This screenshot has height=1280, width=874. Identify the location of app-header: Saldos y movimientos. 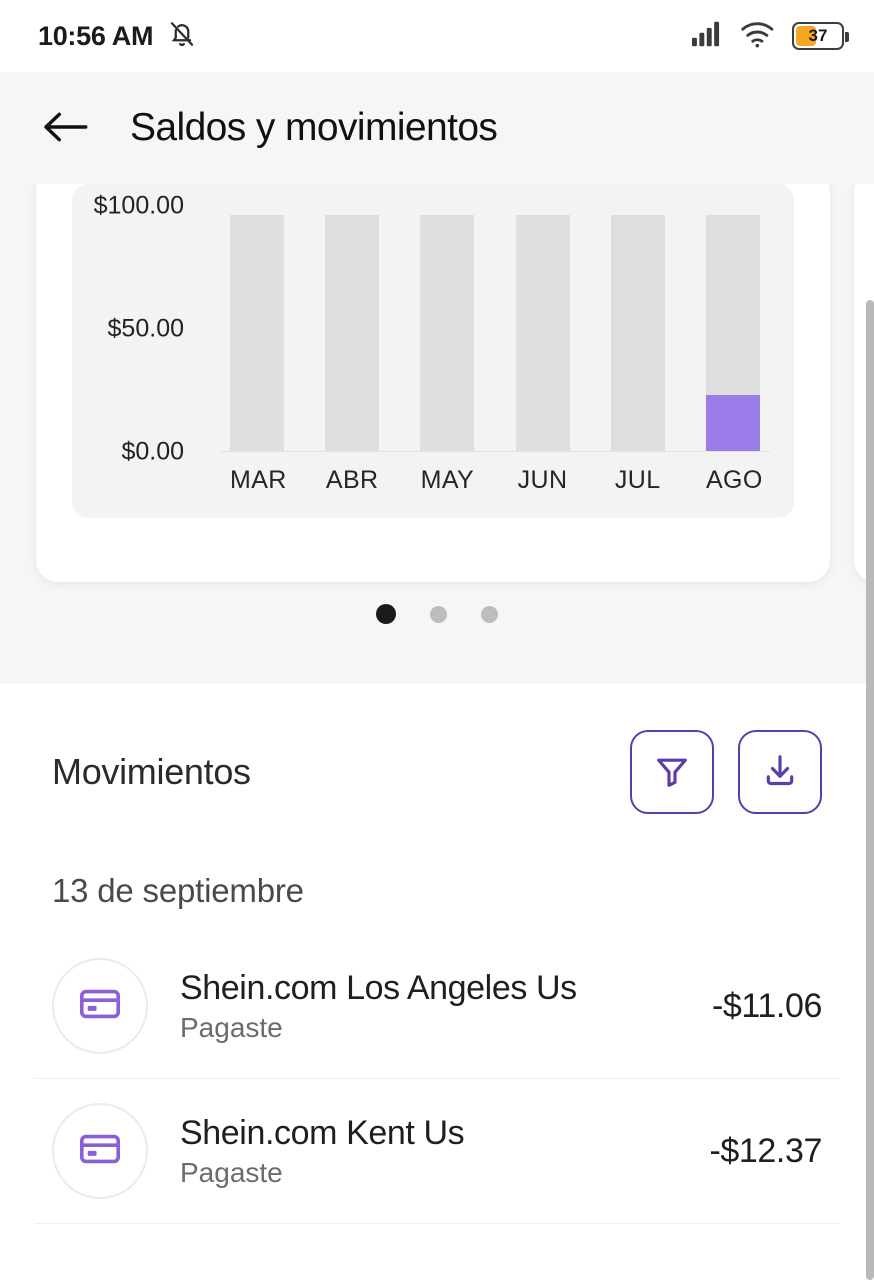
(437, 128).